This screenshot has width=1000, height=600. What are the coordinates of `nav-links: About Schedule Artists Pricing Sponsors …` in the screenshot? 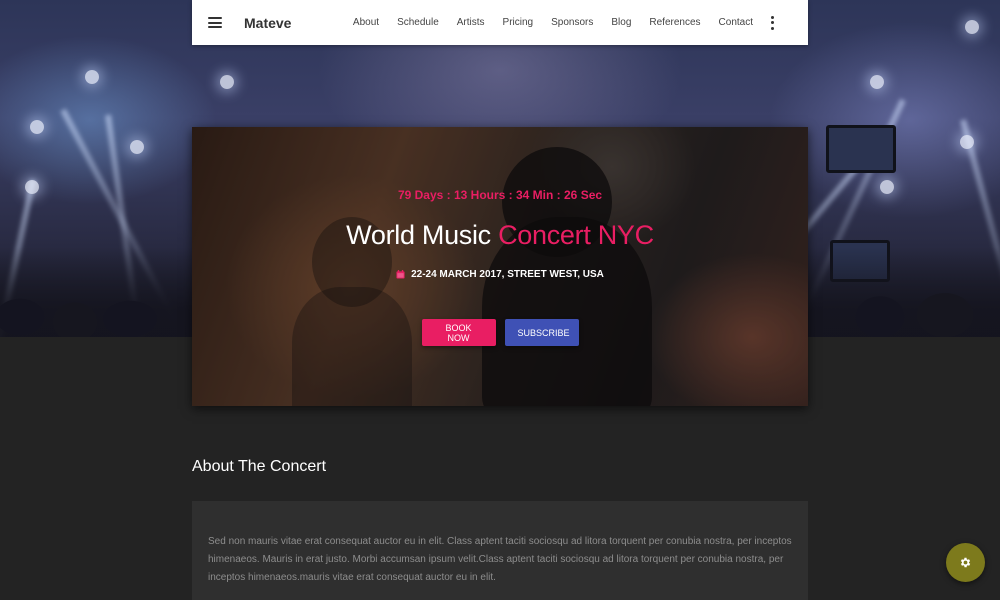 It's located at (553, 22).